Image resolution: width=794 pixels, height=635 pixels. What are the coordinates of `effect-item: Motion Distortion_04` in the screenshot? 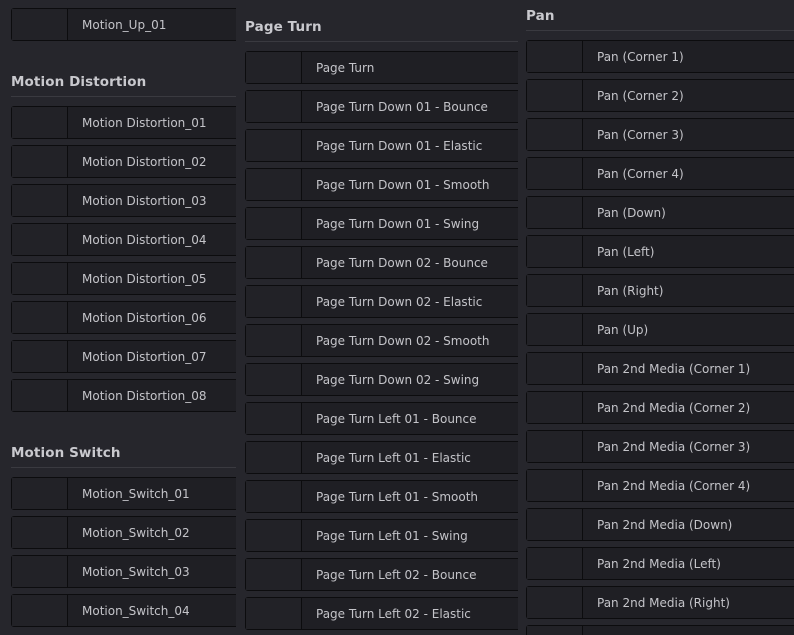 It's located at (123, 239).